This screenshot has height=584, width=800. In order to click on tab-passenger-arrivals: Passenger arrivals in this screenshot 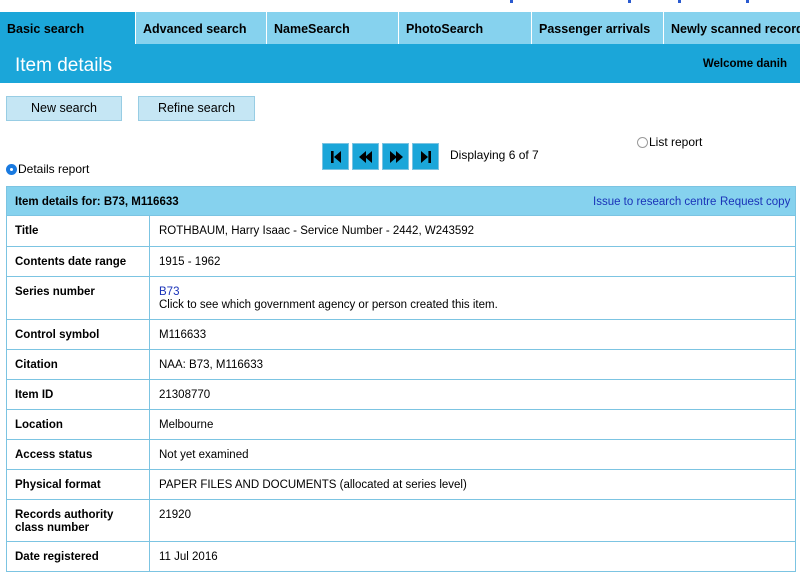, I will do `click(598, 28)`.